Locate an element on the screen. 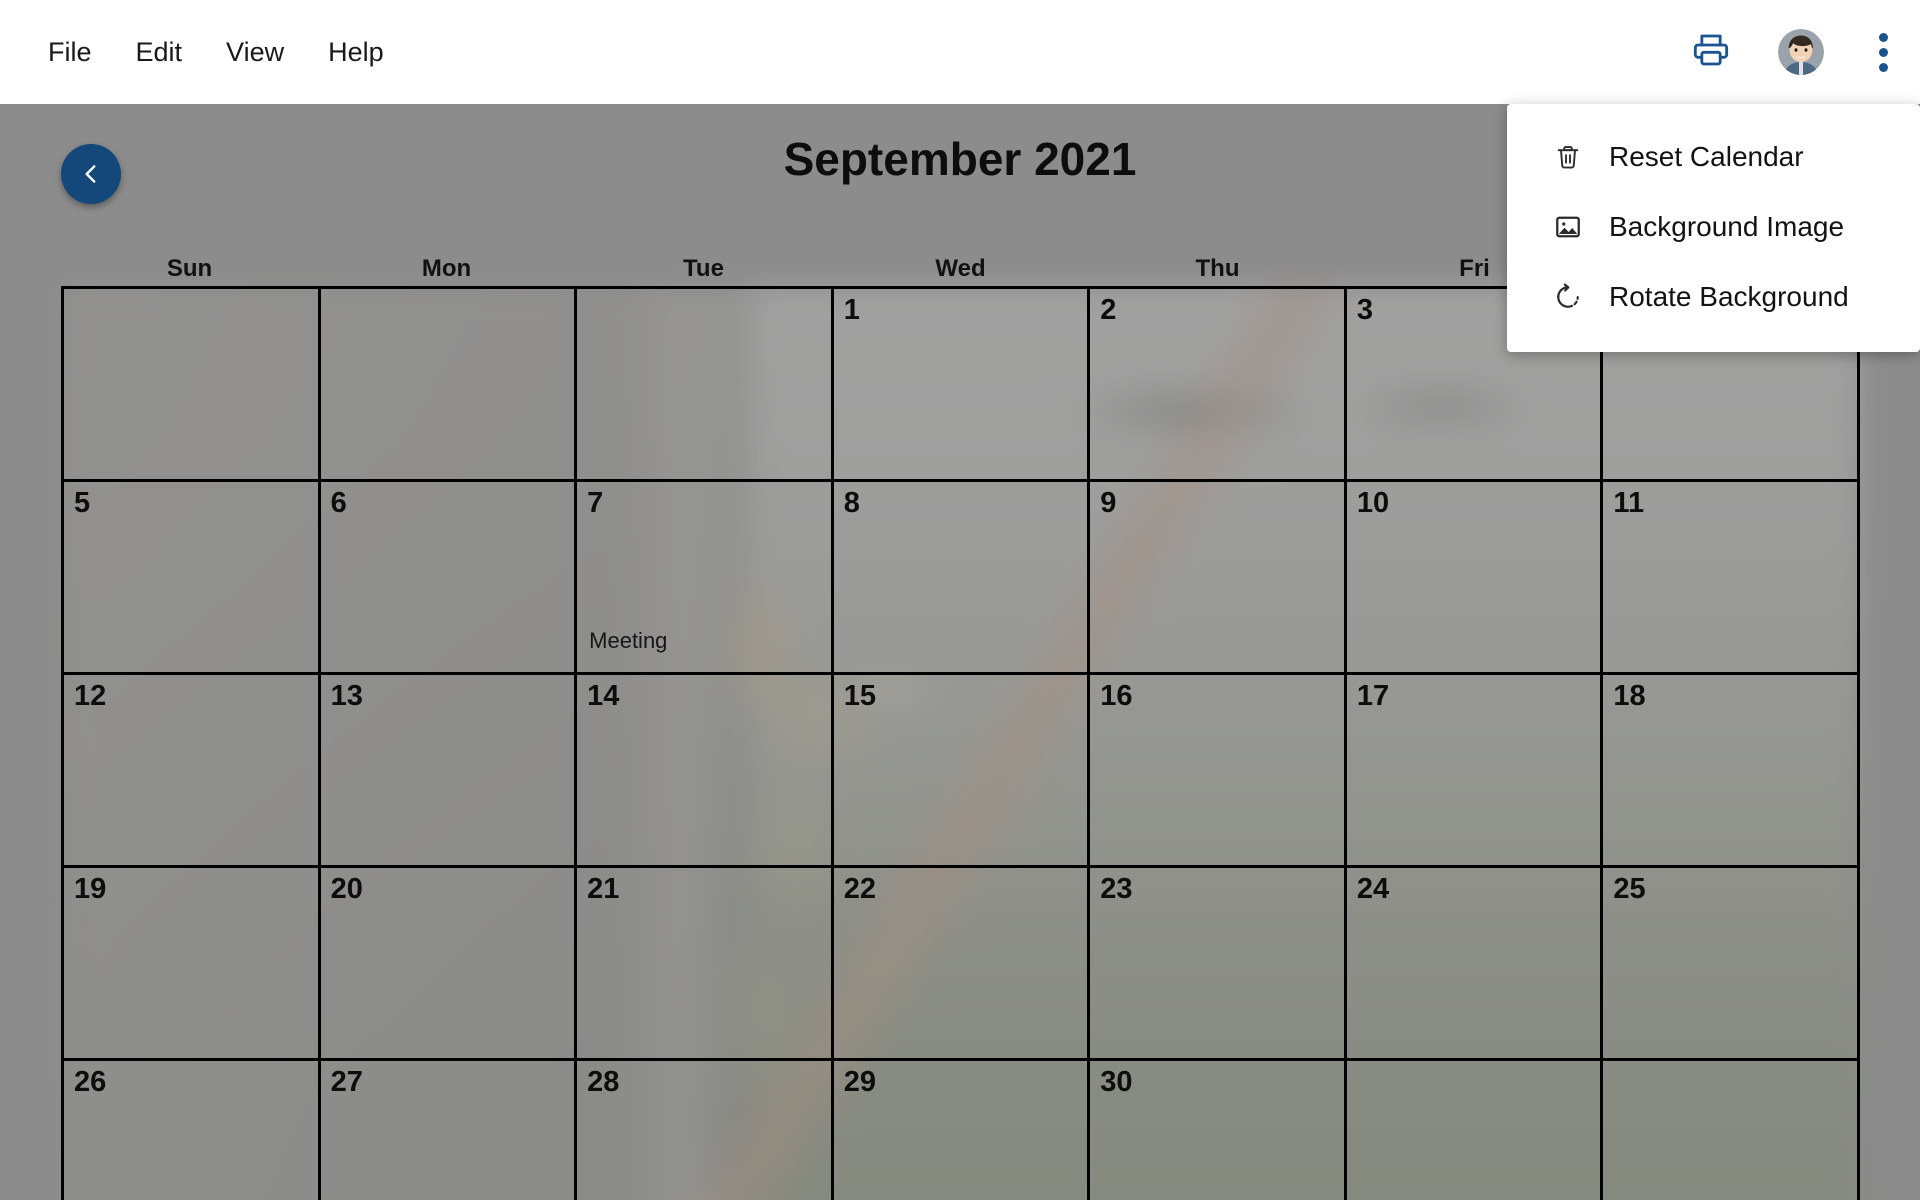 Image resolution: width=1920 pixels, height=1200 pixels. print-button is located at coordinates (1711, 52).